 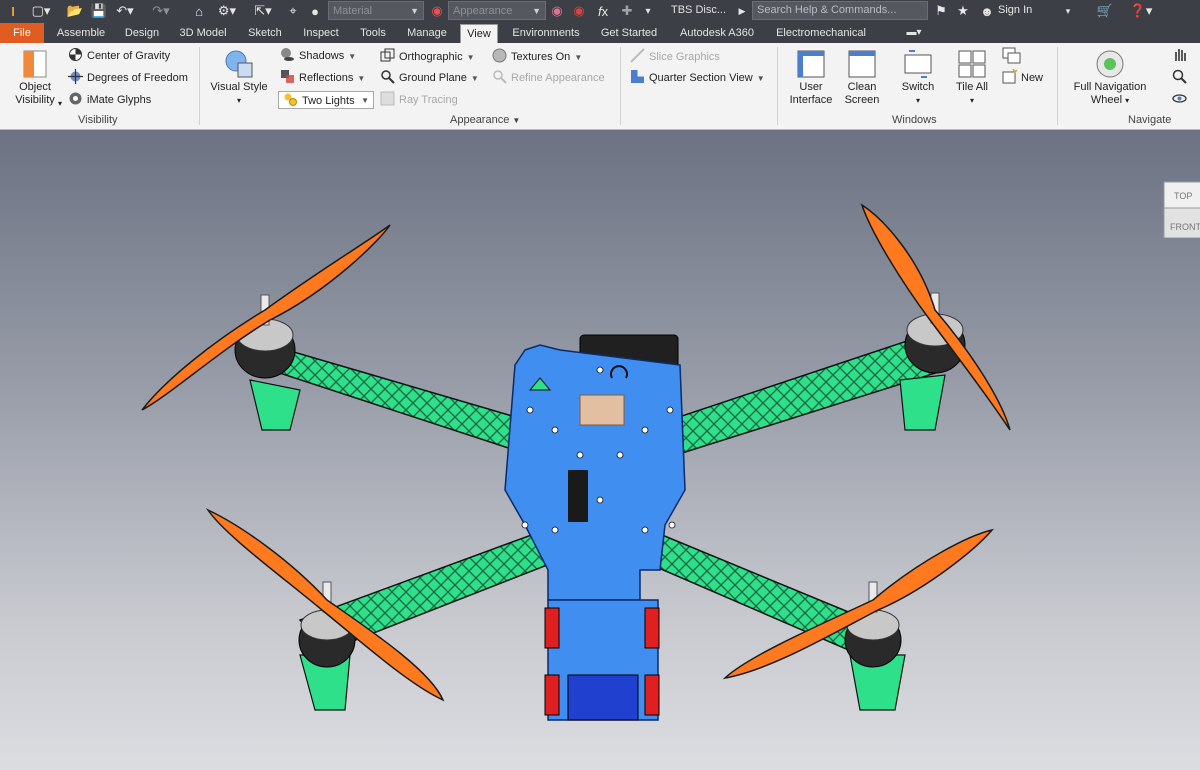 What do you see at coordinates (142, 33) in the screenshot?
I see `tab-design: Design` at bounding box center [142, 33].